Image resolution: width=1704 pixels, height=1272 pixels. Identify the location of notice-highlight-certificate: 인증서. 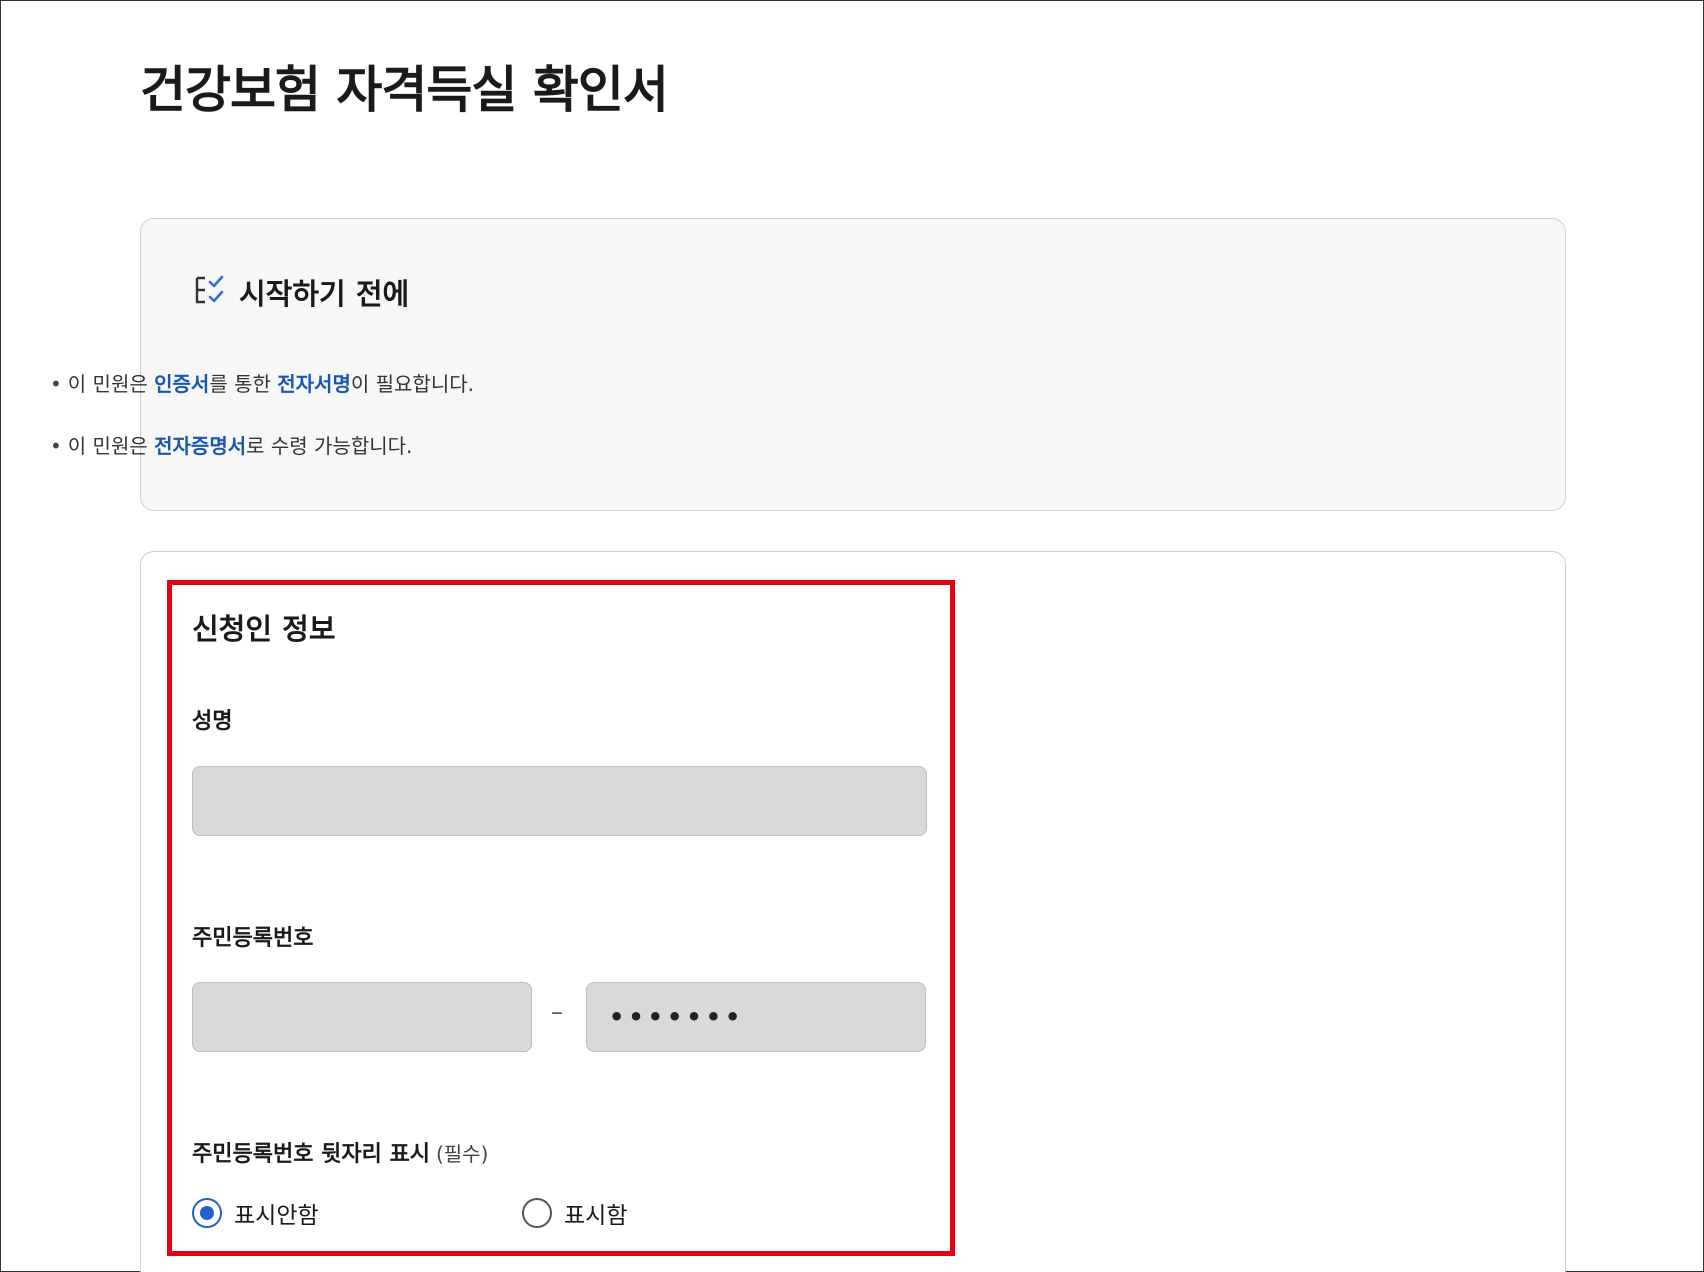
(182, 384).